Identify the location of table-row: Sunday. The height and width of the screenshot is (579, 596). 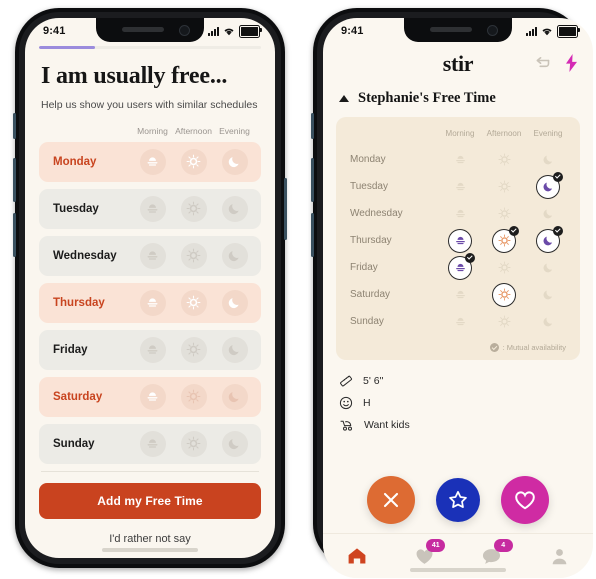
(150, 443).